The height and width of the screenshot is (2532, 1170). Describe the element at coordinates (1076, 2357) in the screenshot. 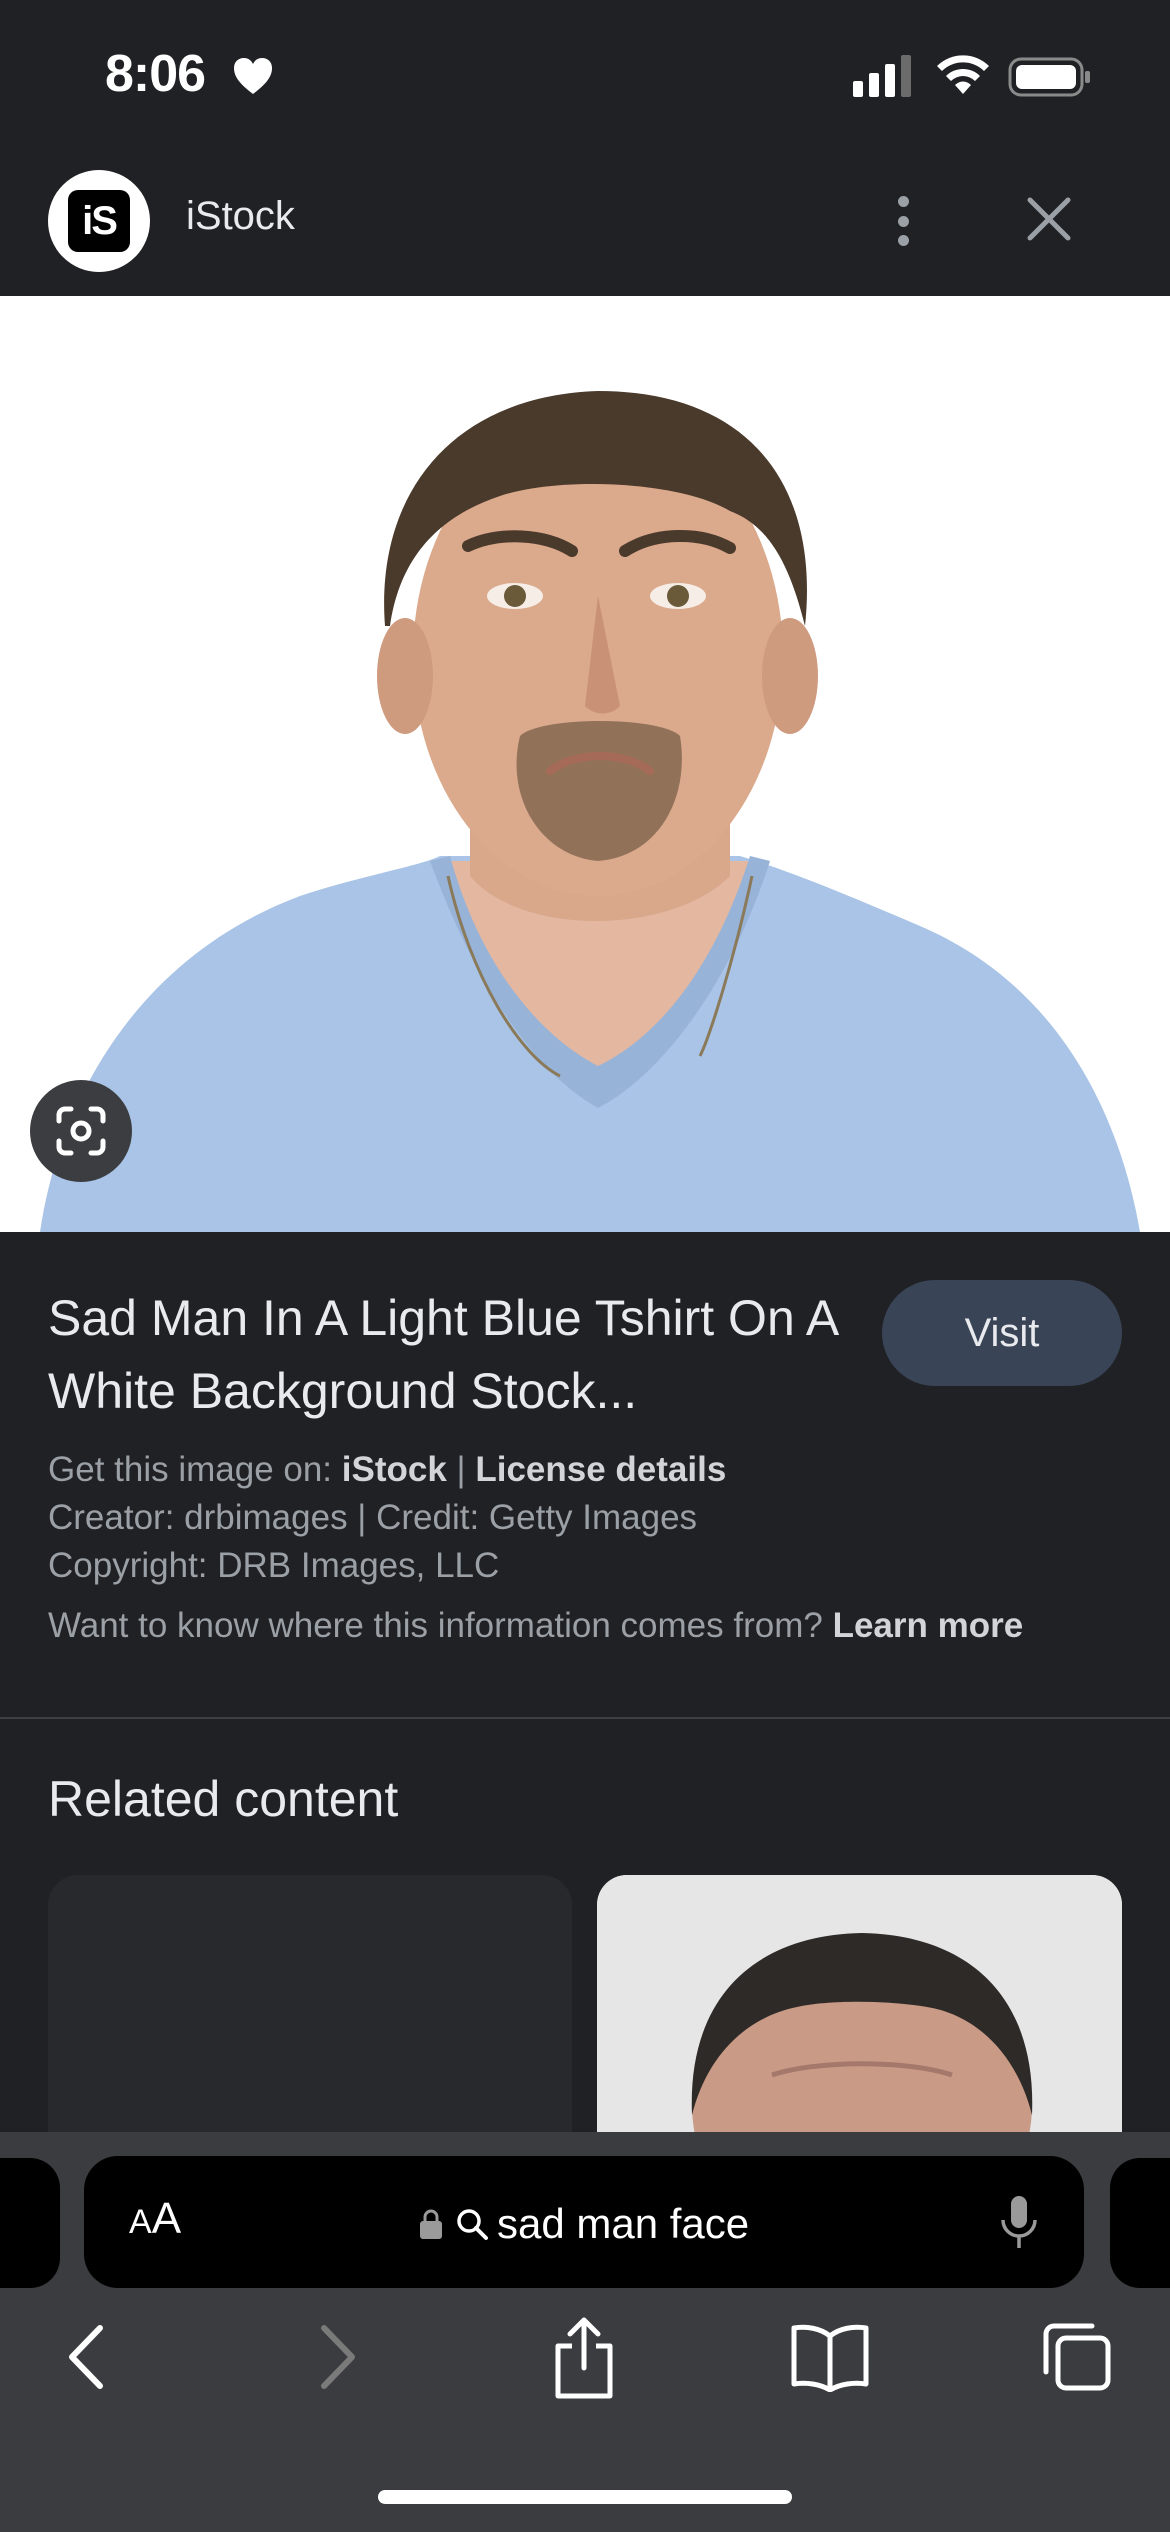

I see `tabs-icon` at that location.